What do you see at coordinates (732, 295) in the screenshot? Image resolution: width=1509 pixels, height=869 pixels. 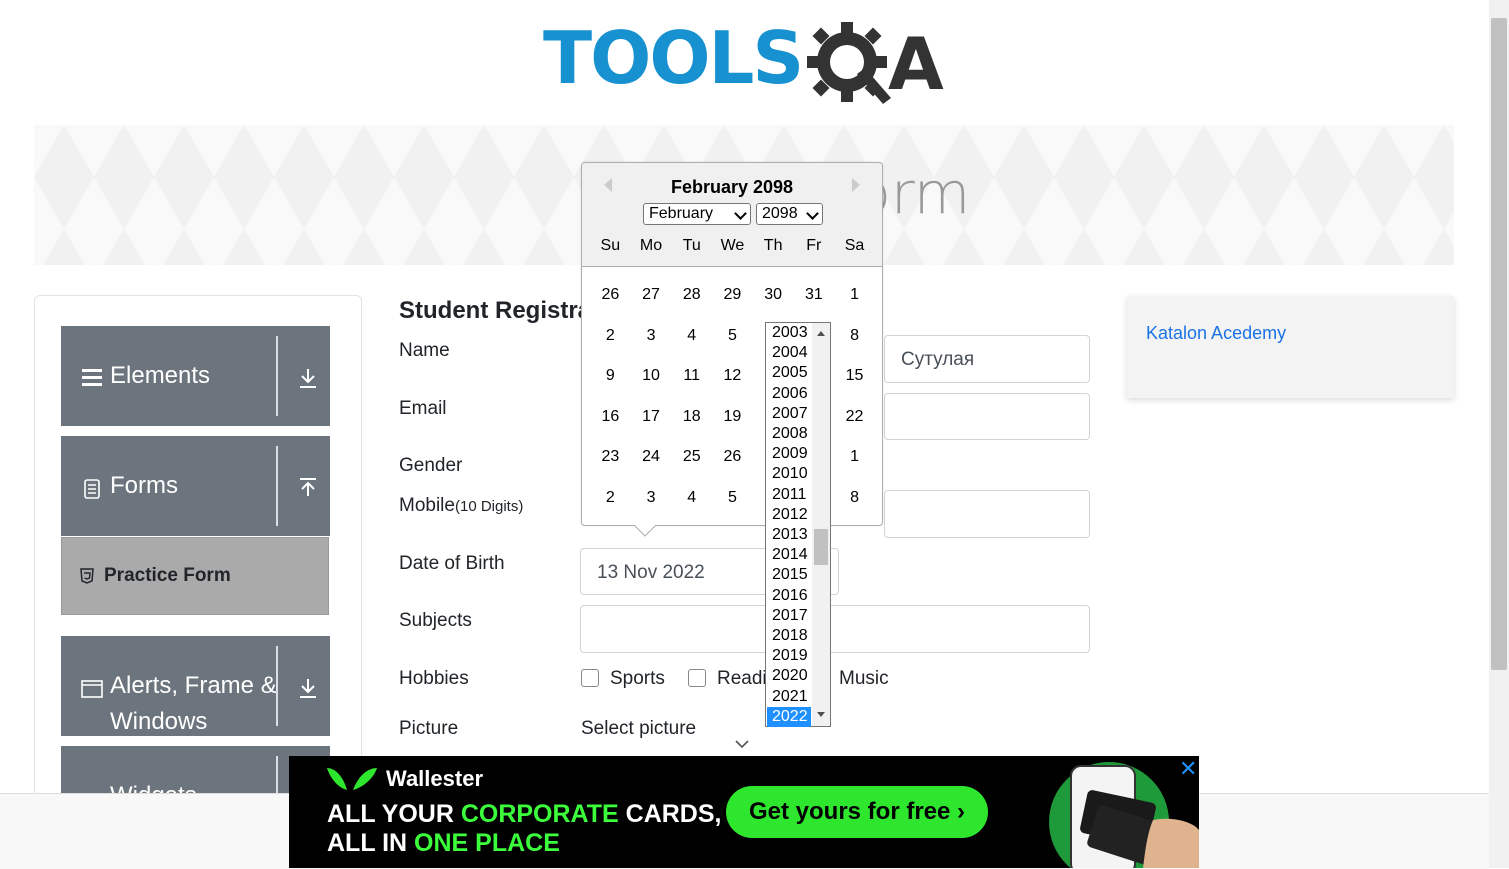 I see `calendar-day: 29` at bounding box center [732, 295].